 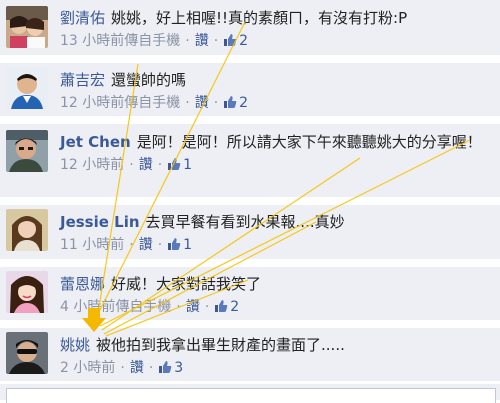 I want to click on comment-timestamp: 11 小時前, so click(x=92, y=245).